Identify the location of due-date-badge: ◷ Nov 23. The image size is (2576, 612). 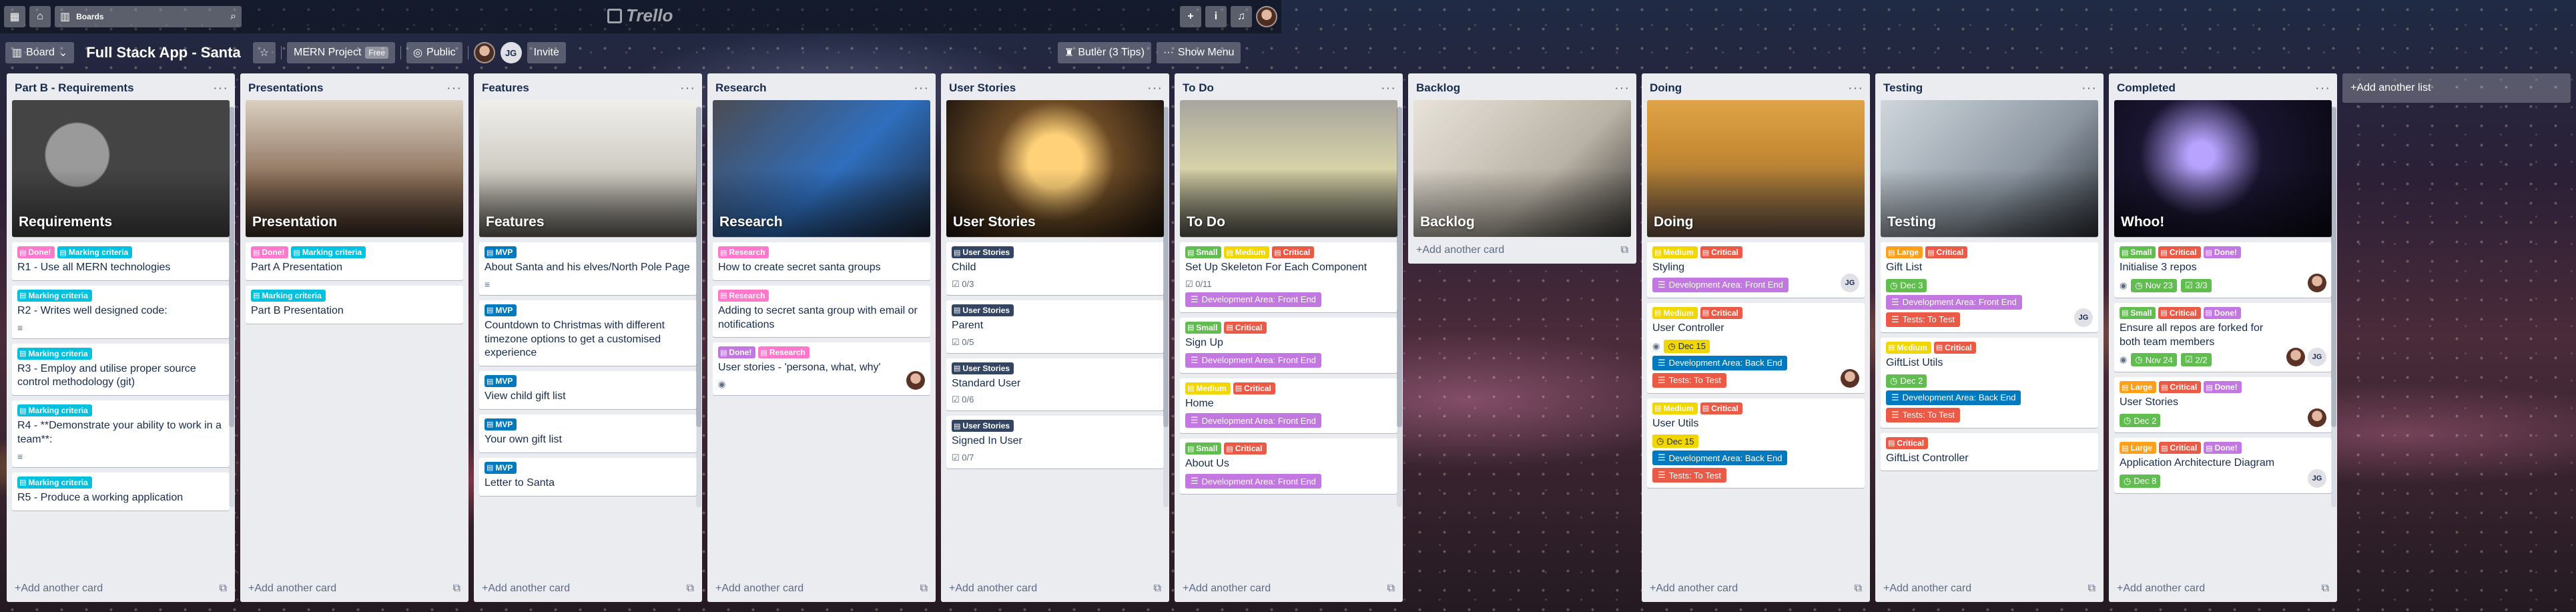
(2154, 285).